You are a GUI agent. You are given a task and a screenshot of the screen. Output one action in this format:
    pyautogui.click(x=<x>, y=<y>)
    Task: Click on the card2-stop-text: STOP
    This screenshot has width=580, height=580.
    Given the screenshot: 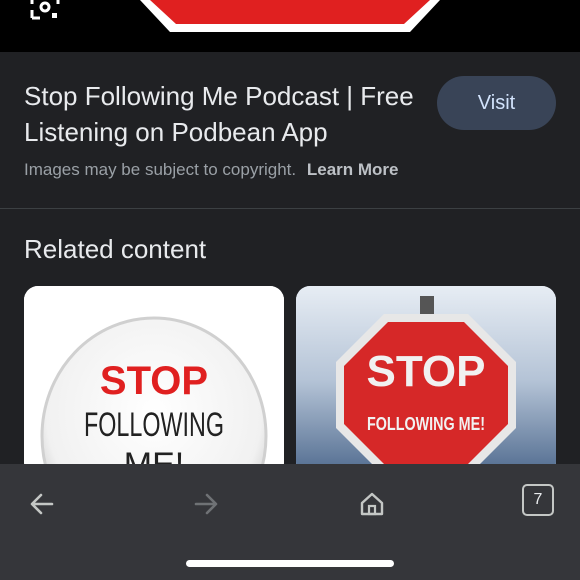 What is the action you would take?
    pyautogui.click(x=425, y=371)
    